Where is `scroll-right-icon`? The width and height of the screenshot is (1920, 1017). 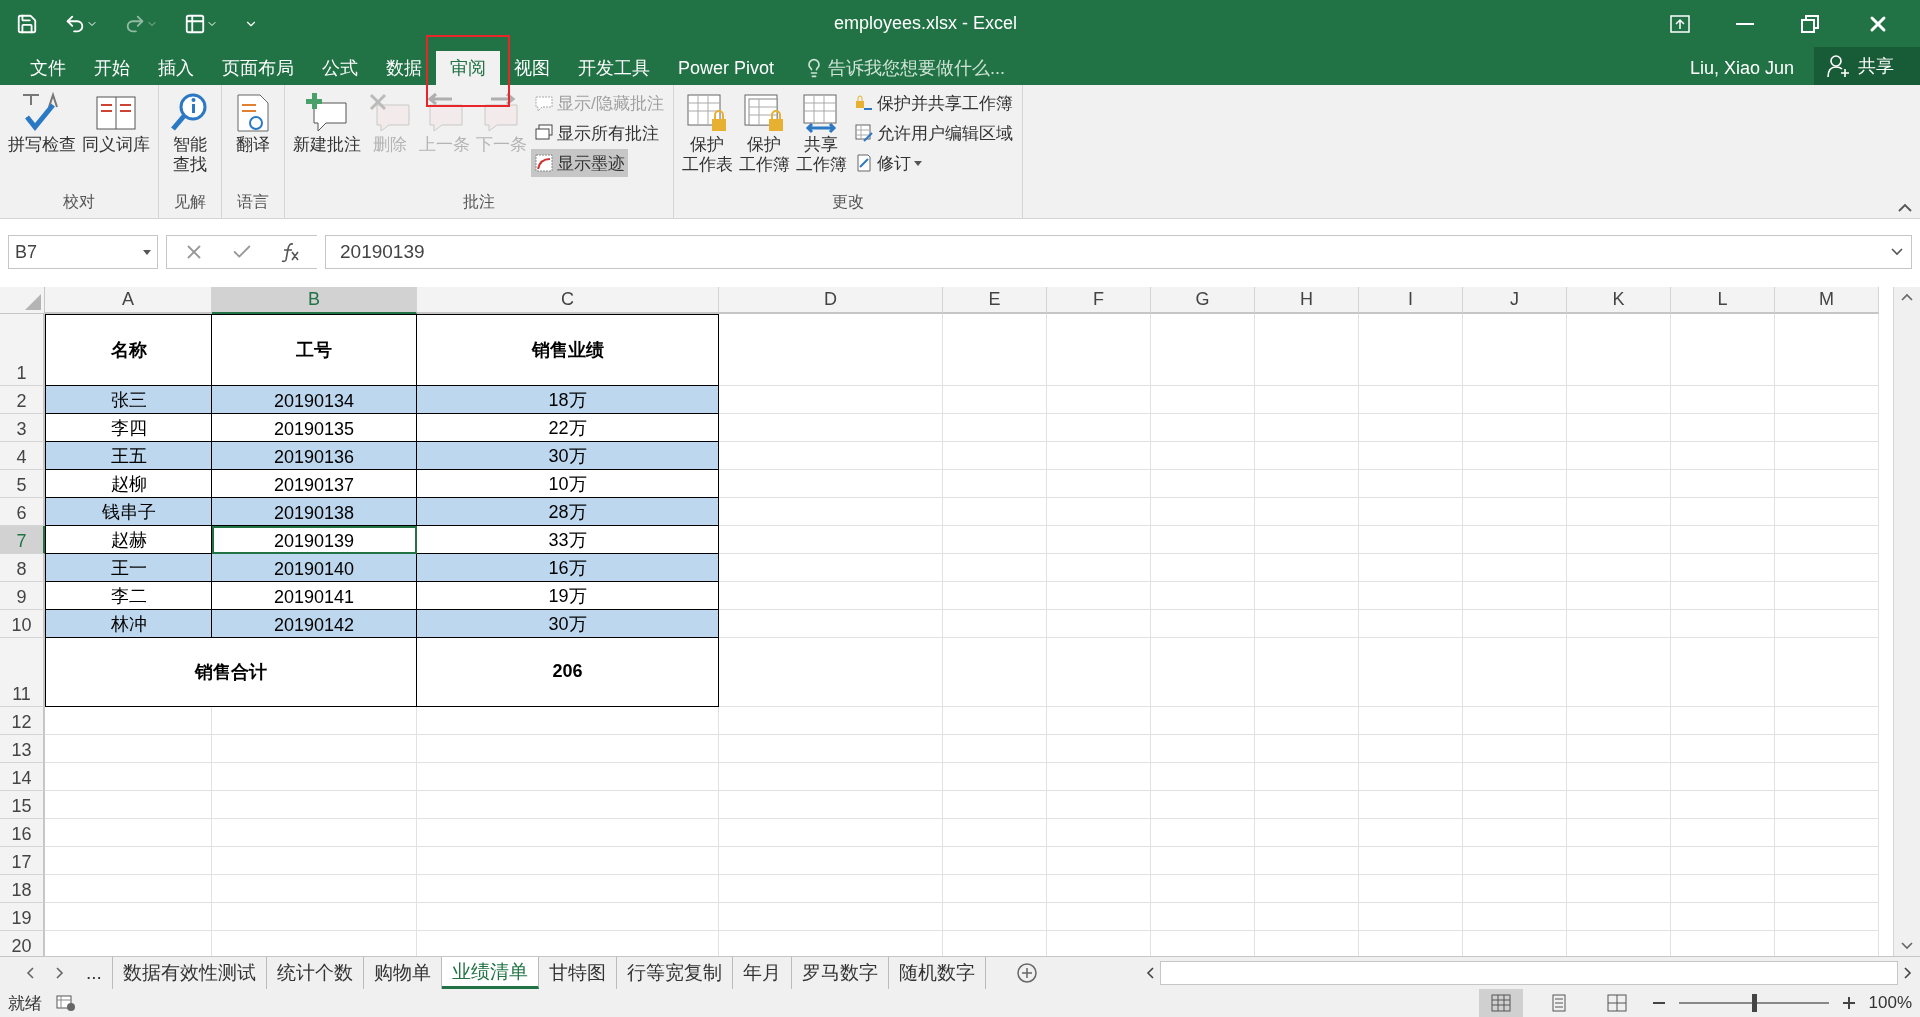
scroll-right-icon is located at coordinates (1908, 973).